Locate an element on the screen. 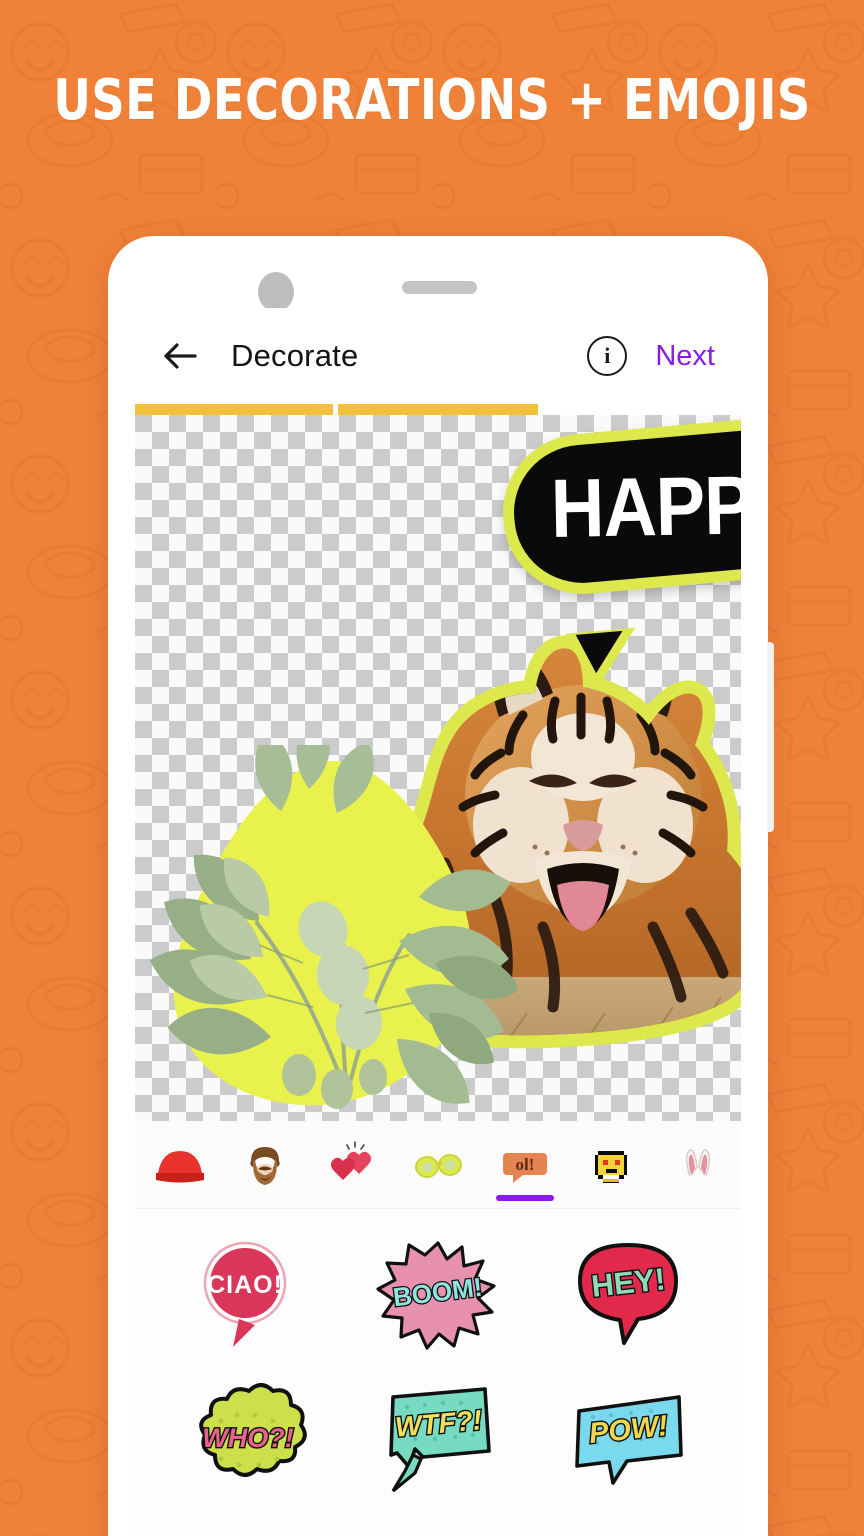  sorry-sticker: SORRY is located at coordinates (628, 1527).